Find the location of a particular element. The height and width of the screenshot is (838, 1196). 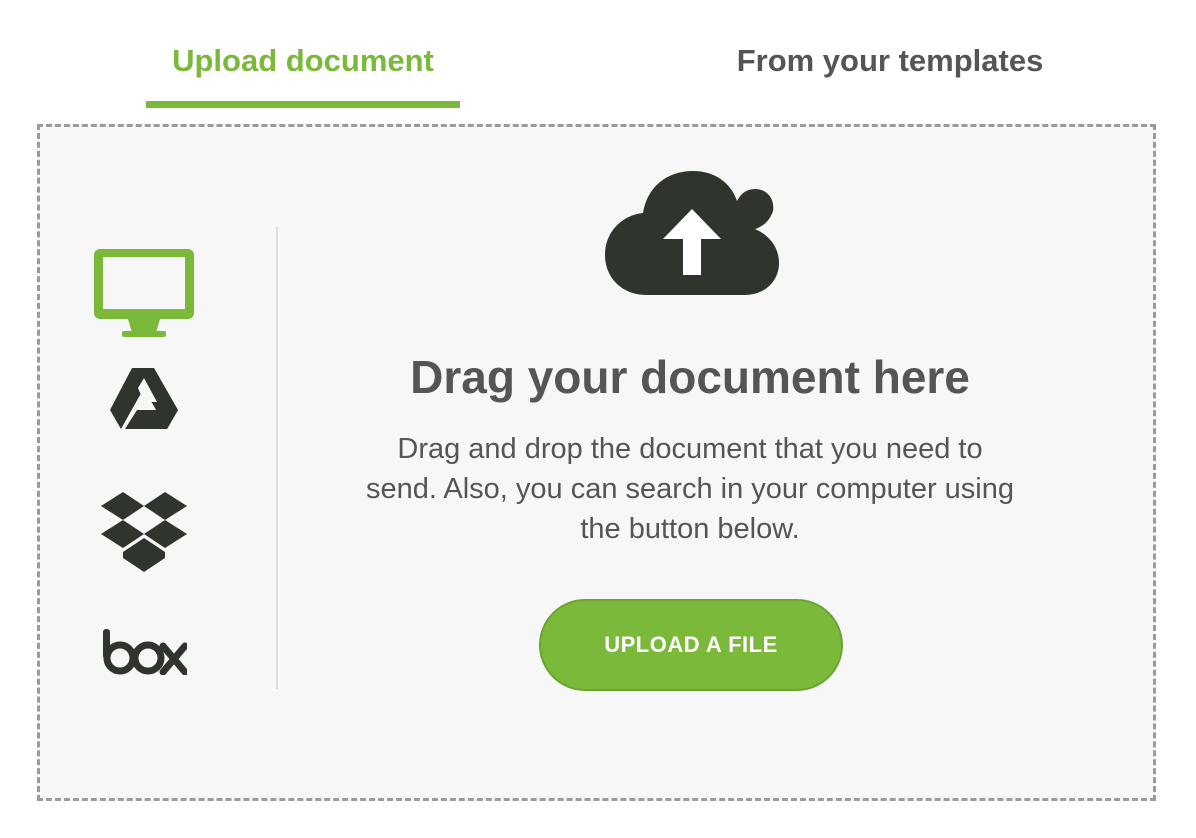

google-drive-icon is located at coordinates (144, 398).